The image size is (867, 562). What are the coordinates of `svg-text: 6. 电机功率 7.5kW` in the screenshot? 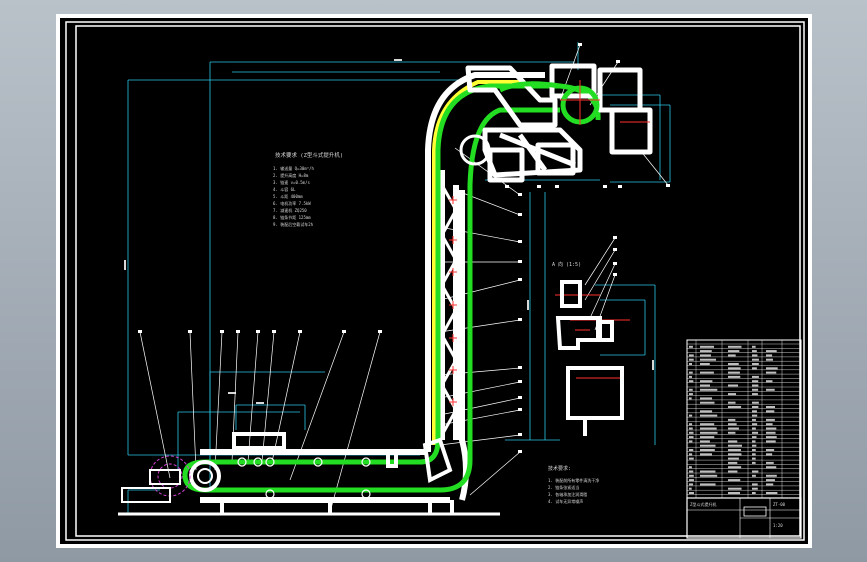 It's located at (292, 203).